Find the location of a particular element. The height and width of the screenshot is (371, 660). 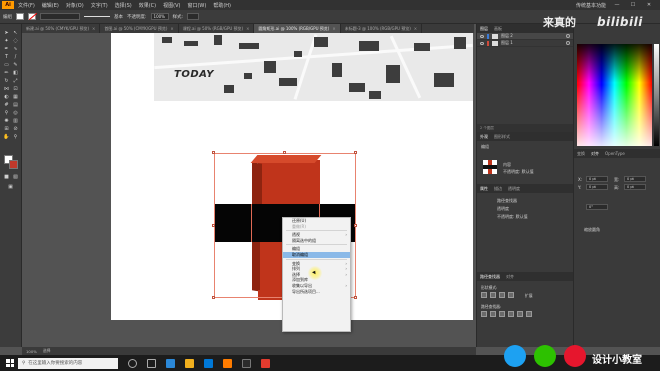

stroke-swatch is located at coordinates (32, 16).